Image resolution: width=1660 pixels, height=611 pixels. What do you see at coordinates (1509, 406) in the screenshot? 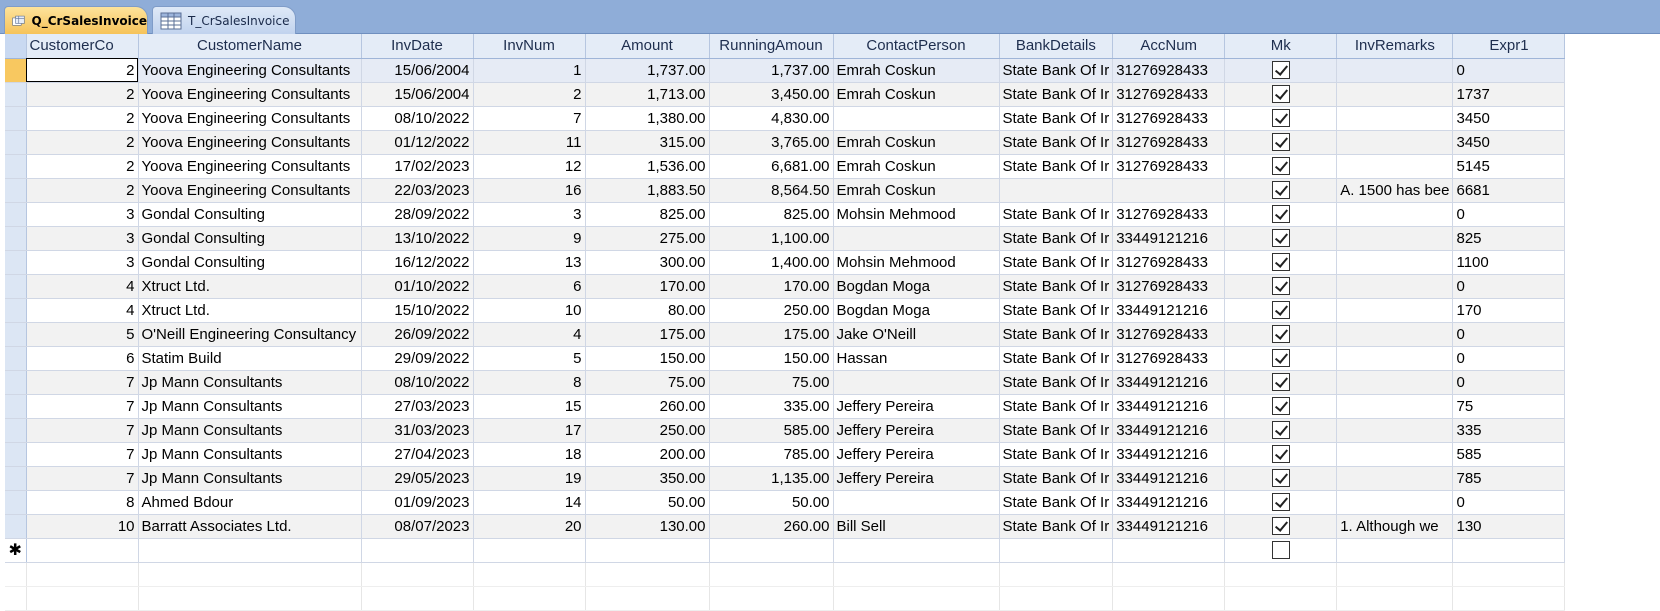
I see `cell-expr1: 75` at bounding box center [1509, 406].